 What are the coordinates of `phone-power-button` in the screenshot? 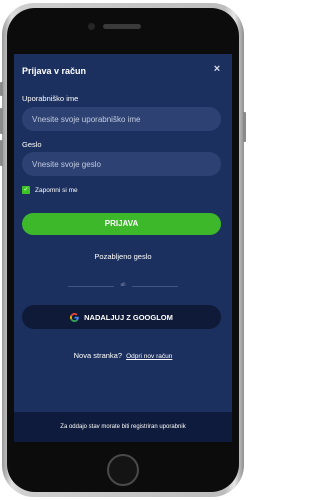 It's located at (244, 127).